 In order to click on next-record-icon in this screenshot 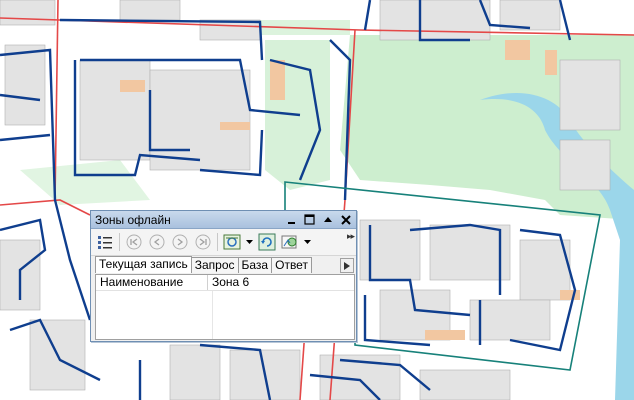, I will do `click(180, 242)`.